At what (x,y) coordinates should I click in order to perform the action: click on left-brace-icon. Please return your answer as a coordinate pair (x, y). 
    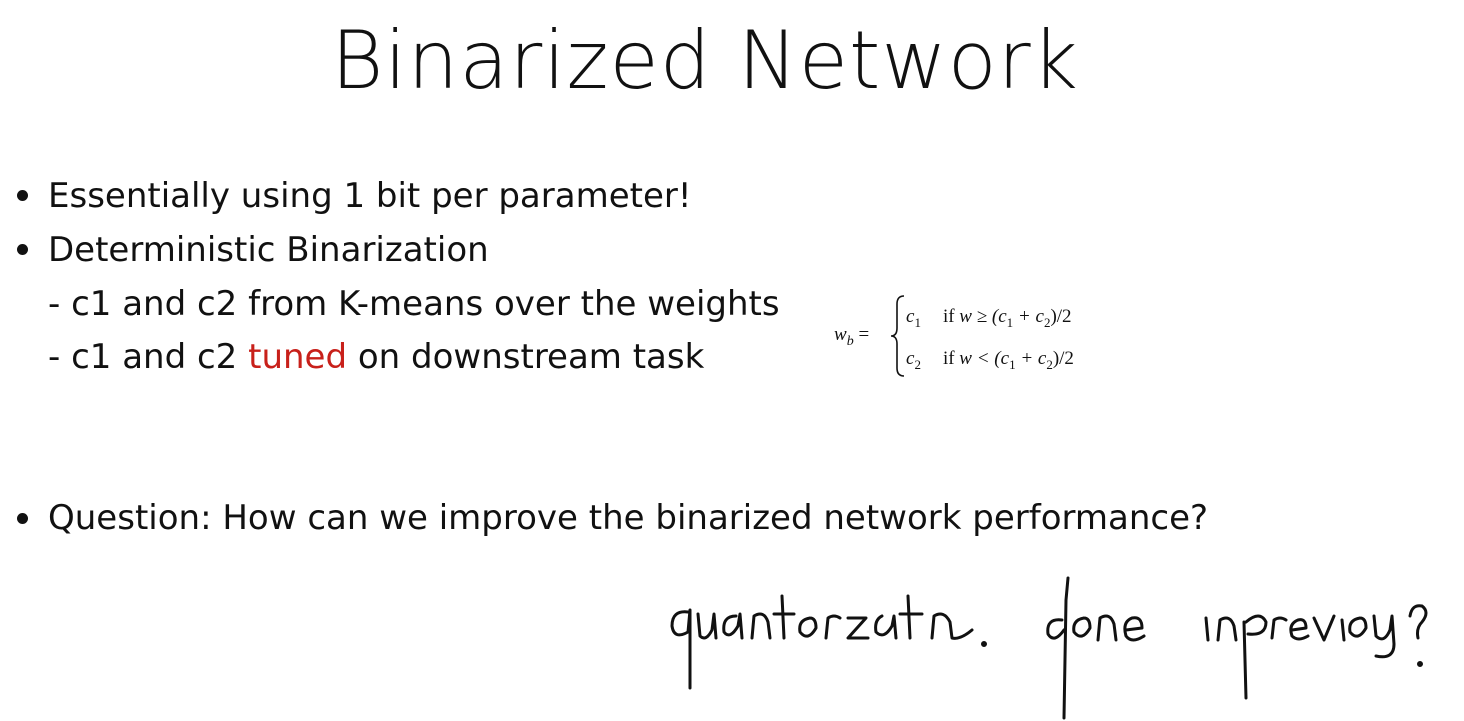
    Looking at the image, I should click on (897, 336).